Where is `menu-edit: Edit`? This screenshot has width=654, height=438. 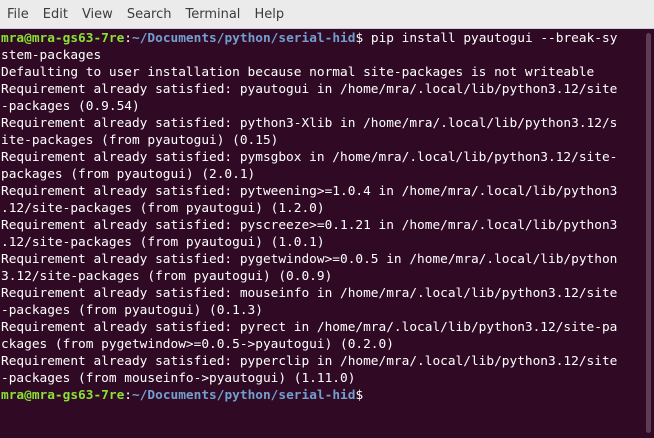 menu-edit: Edit is located at coordinates (55, 14).